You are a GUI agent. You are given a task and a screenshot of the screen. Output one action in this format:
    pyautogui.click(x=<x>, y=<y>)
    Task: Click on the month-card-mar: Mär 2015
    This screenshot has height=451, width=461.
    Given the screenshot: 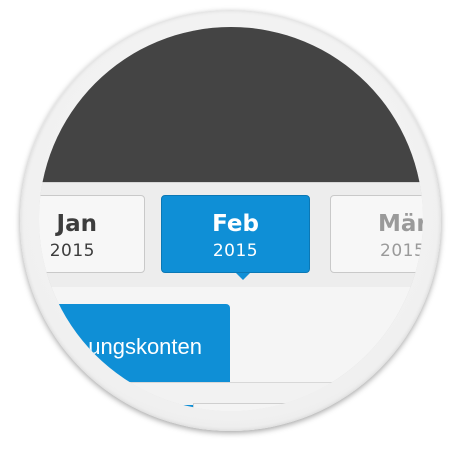 What is the action you would take?
    pyautogui.click(x=376, y=234)
    